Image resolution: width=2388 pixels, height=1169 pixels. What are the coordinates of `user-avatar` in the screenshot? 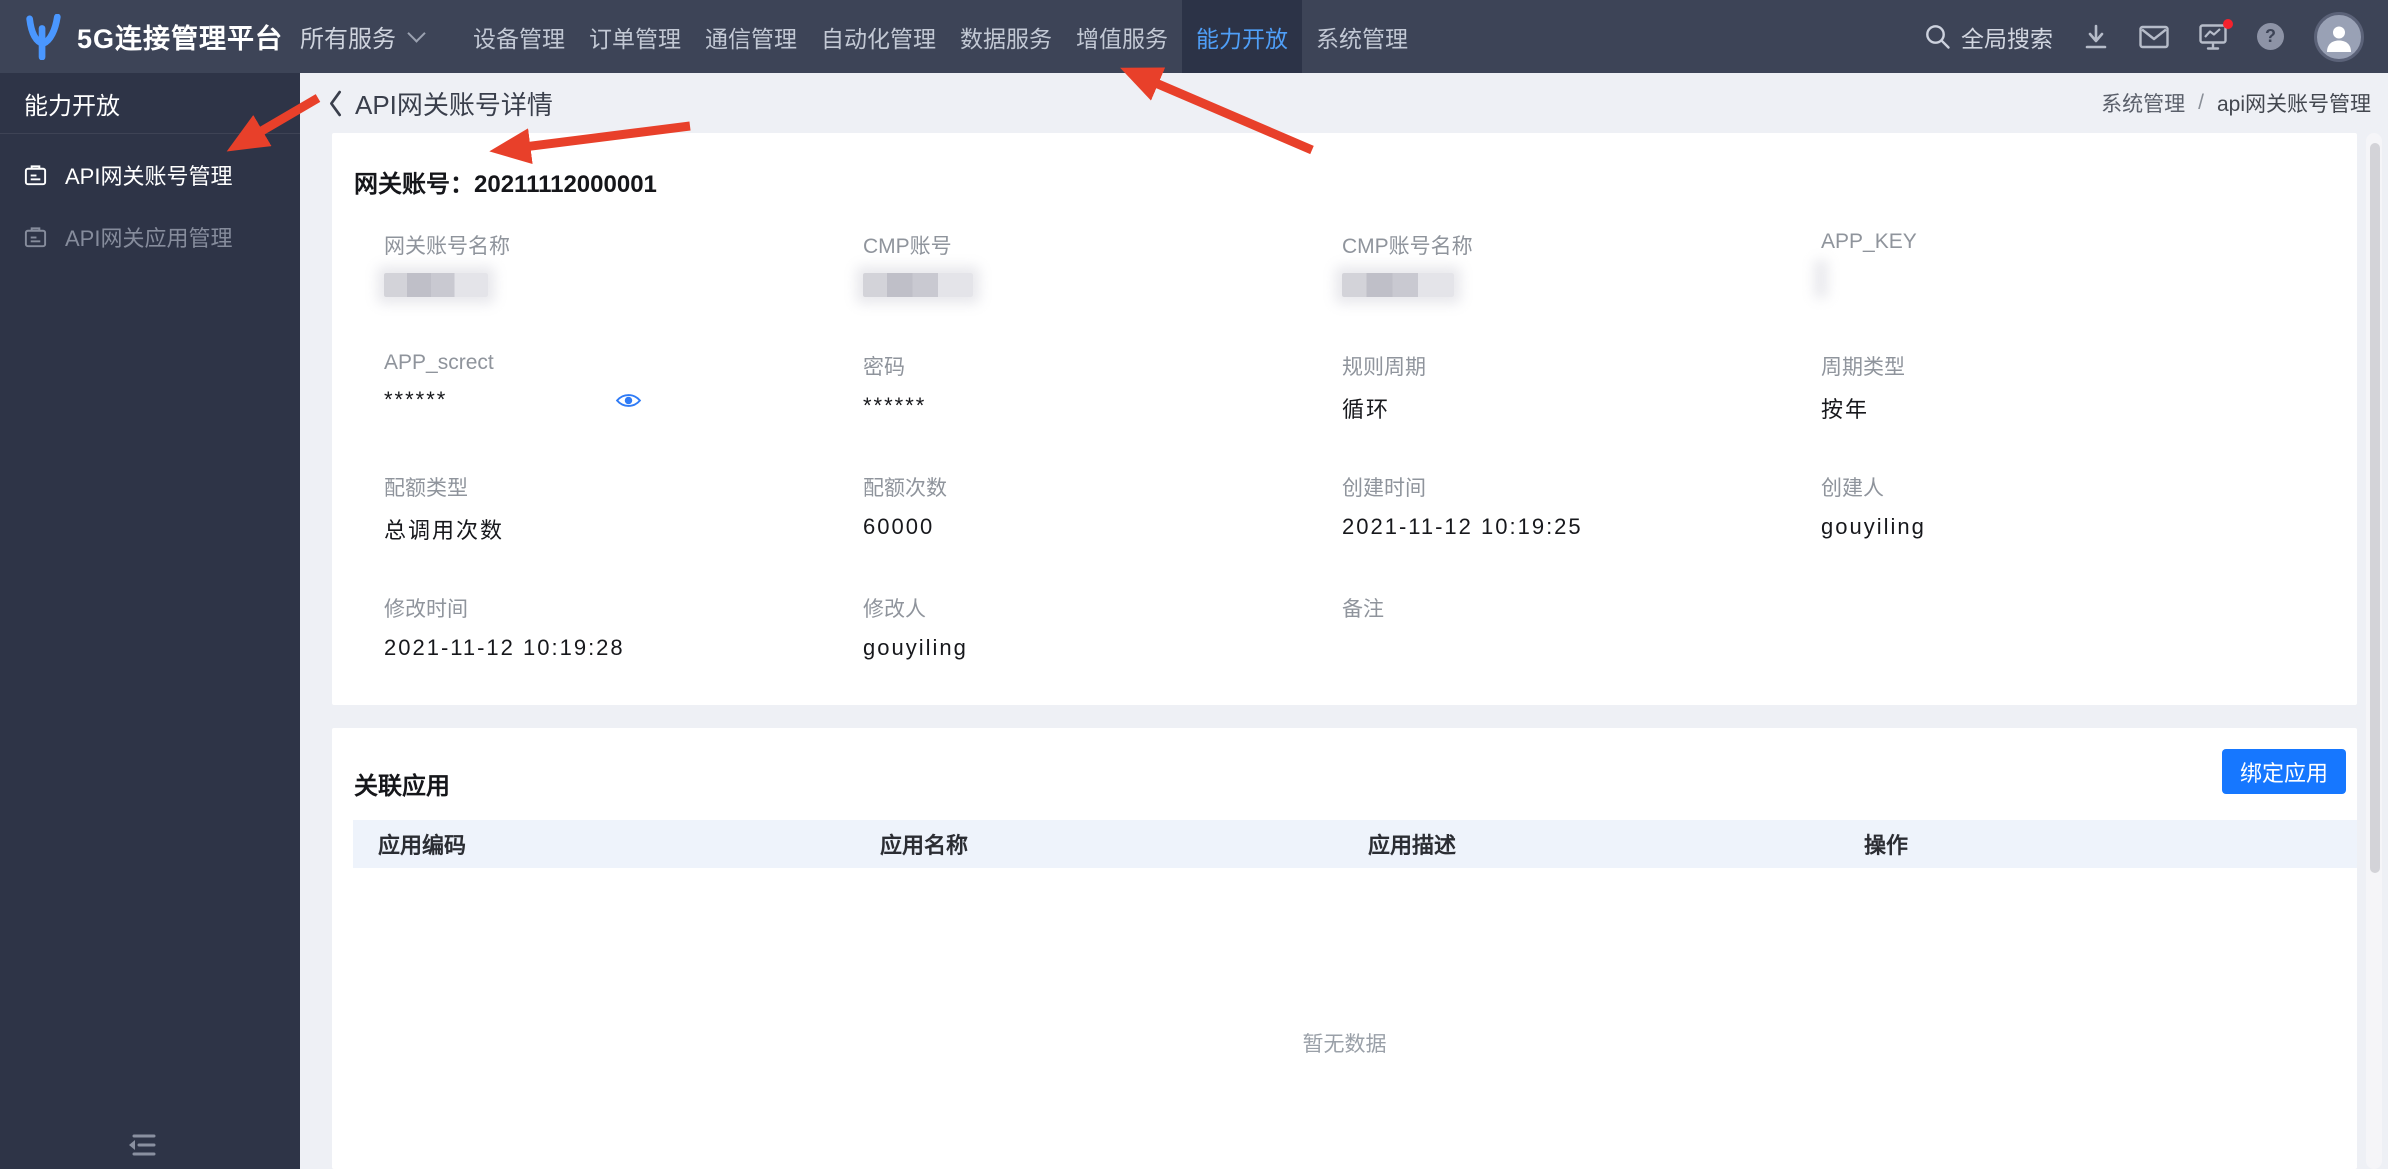 It's located at (2339, 36).